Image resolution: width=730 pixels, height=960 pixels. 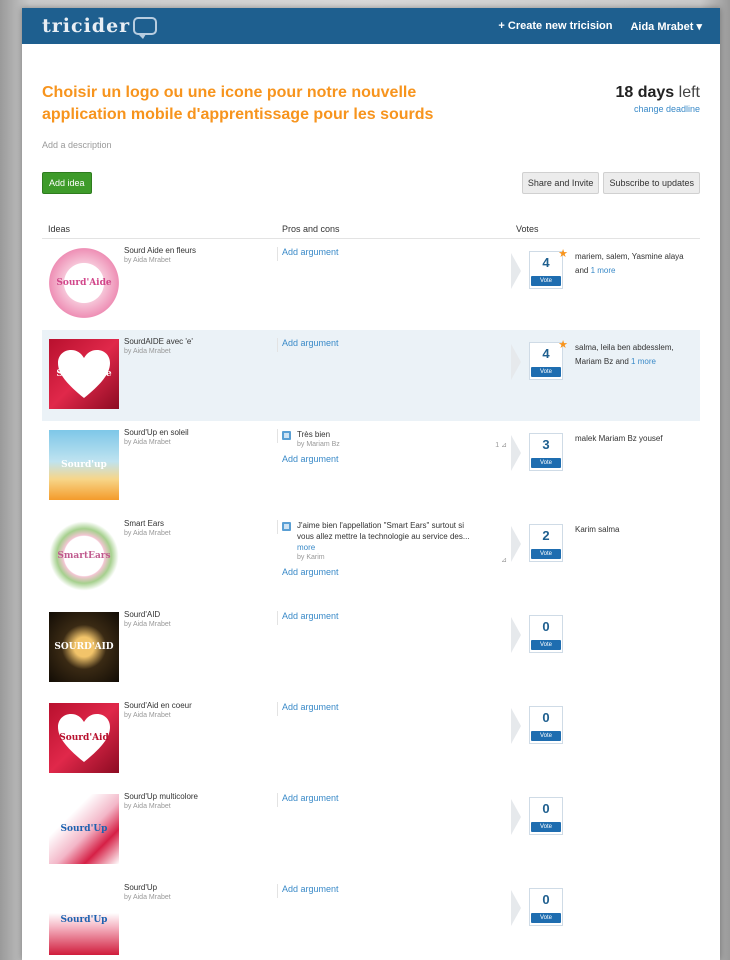 What do you see at coordinates (198, 375) in the screenshot?
I see `idea-info: SourdAIDE avec 'e' by Aida Mrabet` at bounding box center [198, 375].